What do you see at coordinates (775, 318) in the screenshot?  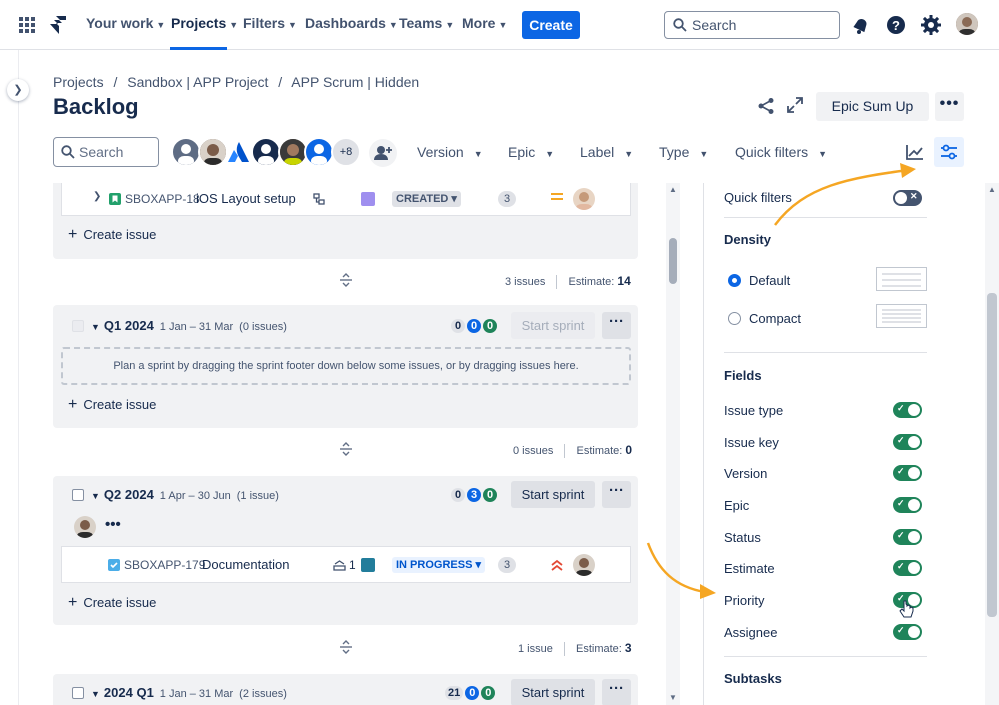 I see `density-compact-label: Compact` at bounding box center [775, 318].